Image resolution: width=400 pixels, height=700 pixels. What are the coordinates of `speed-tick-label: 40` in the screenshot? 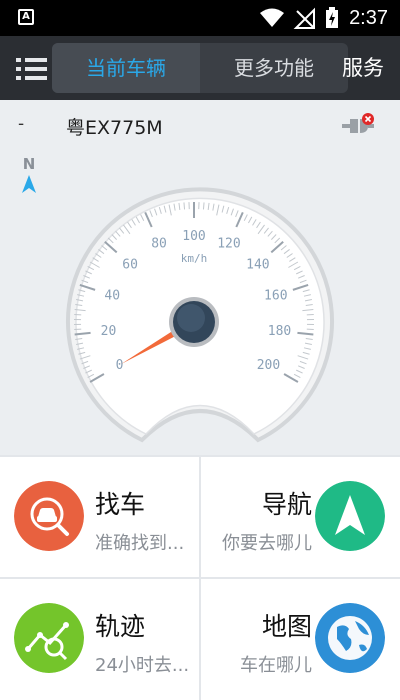 It's located at (112, 295).